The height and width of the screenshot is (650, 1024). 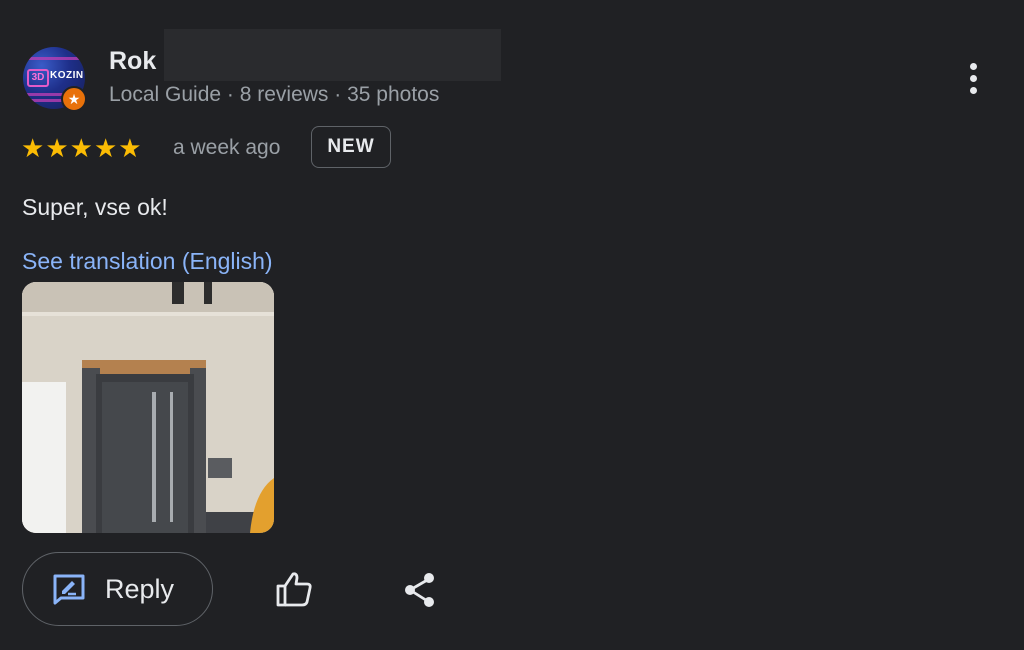 I want to click on see-translation-link: See translation (English), so click(x=147, y=261).